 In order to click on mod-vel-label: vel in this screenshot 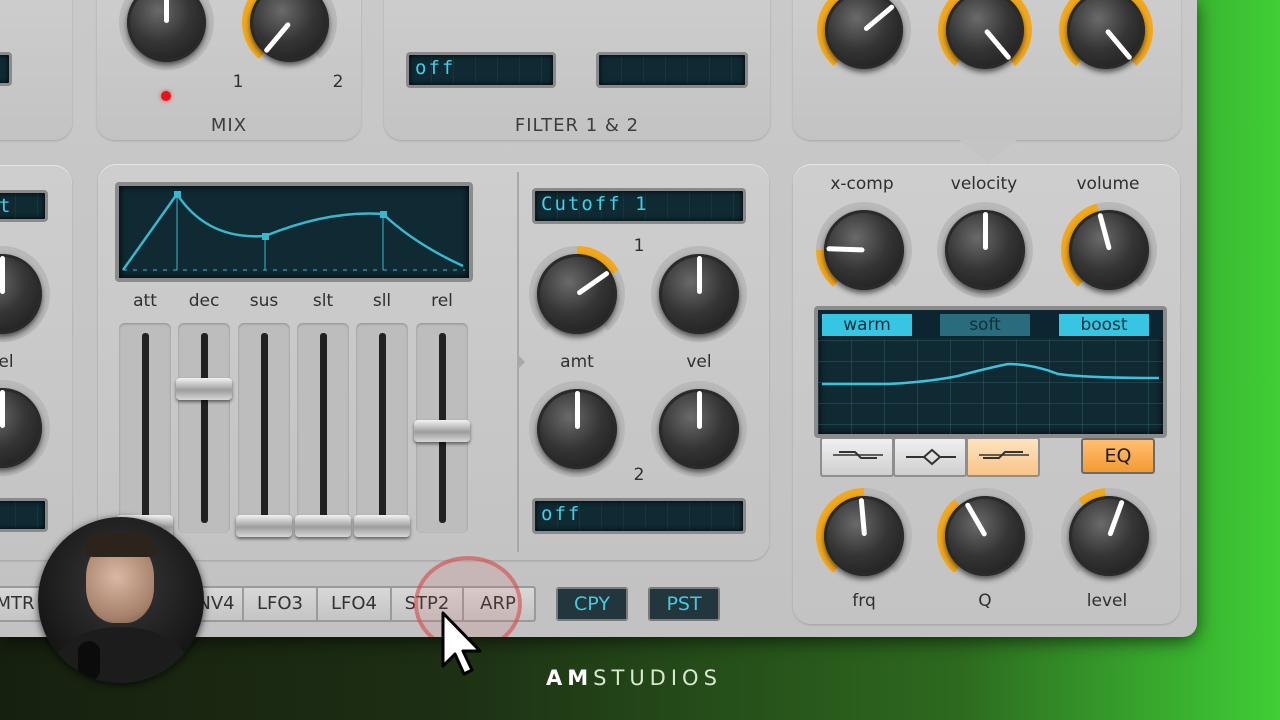, I will do `click(699, 362)`.